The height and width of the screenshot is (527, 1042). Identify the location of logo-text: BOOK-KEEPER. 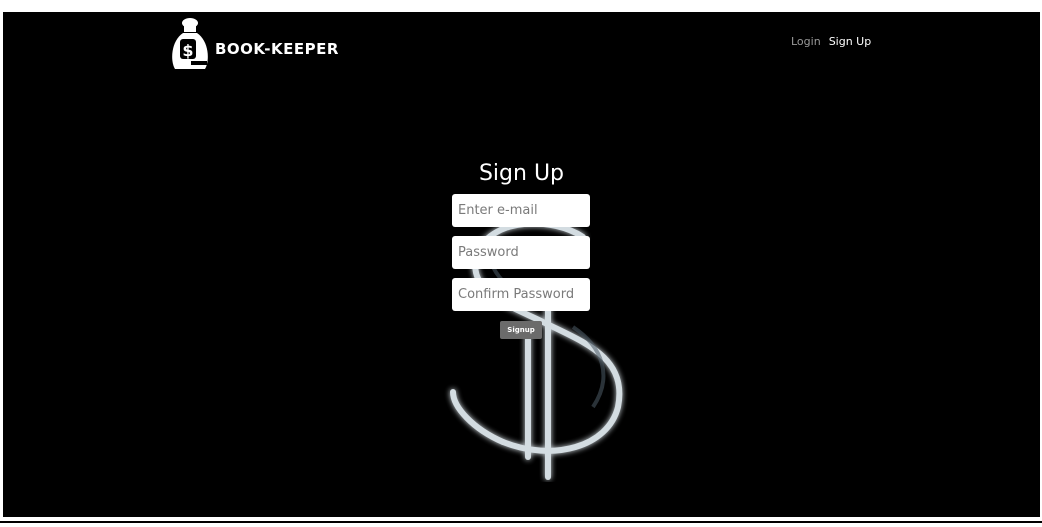
(277, 49).